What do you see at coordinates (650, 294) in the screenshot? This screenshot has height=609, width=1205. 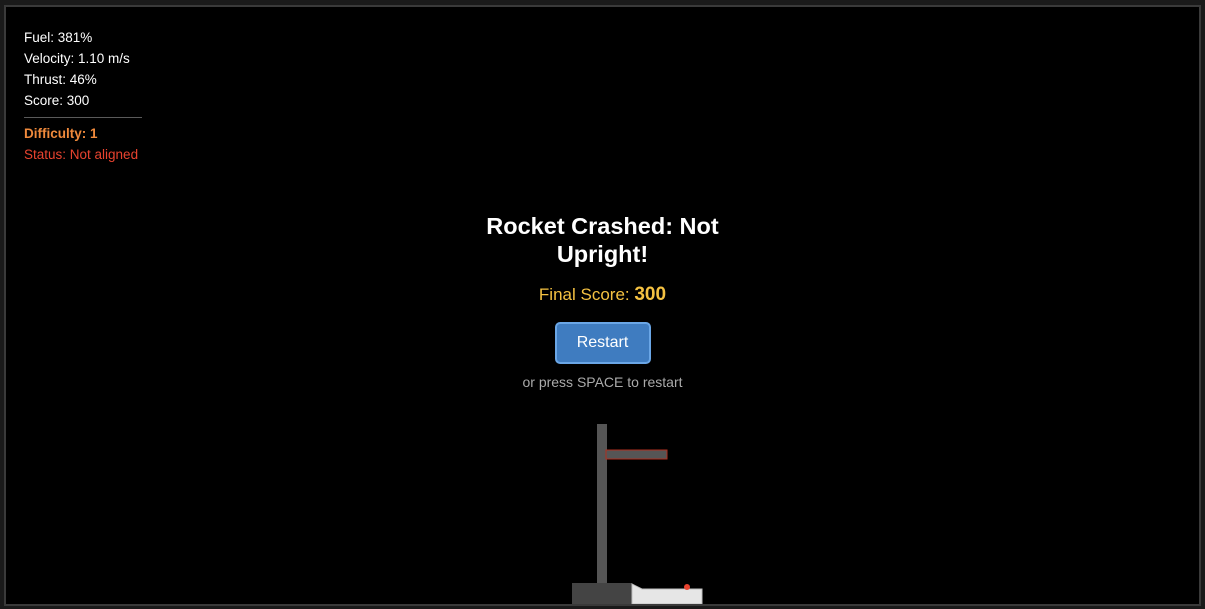 I see `final-score-value: 300` at bounding box center [650, 294].